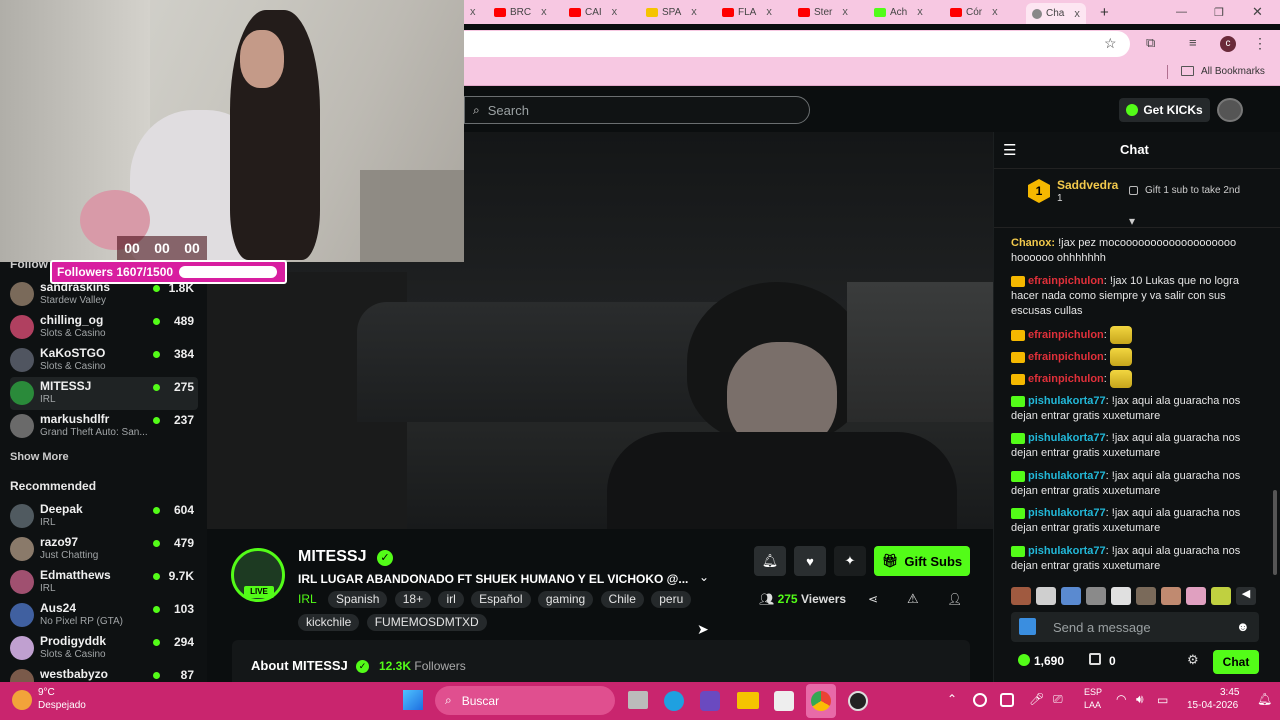 The height and width of the screenshot is (720, 1280). What do you see at coordinates (952, 699) in the screenshot?
I see `tray-chevron-icon: ⌃` at bounding box center [952, 699].